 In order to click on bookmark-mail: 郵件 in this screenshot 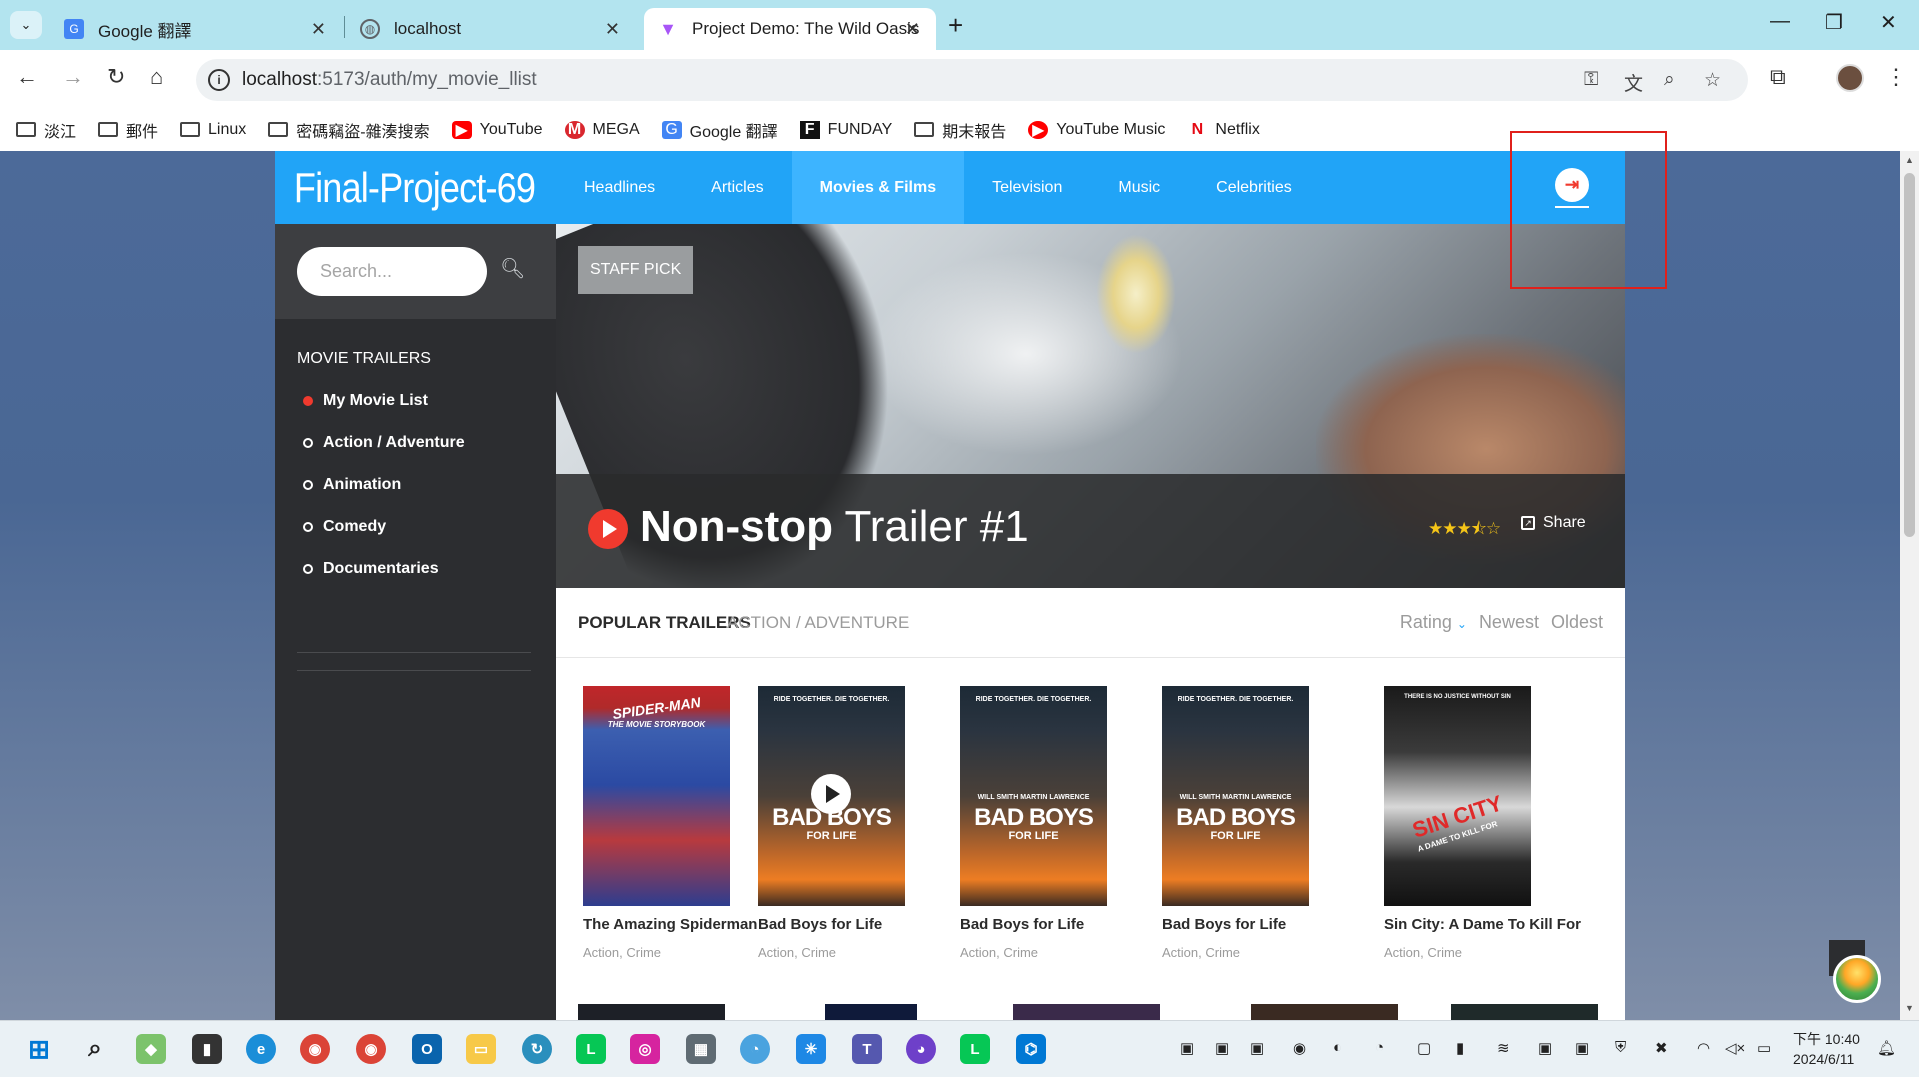, I will do `click(128, 130)`.